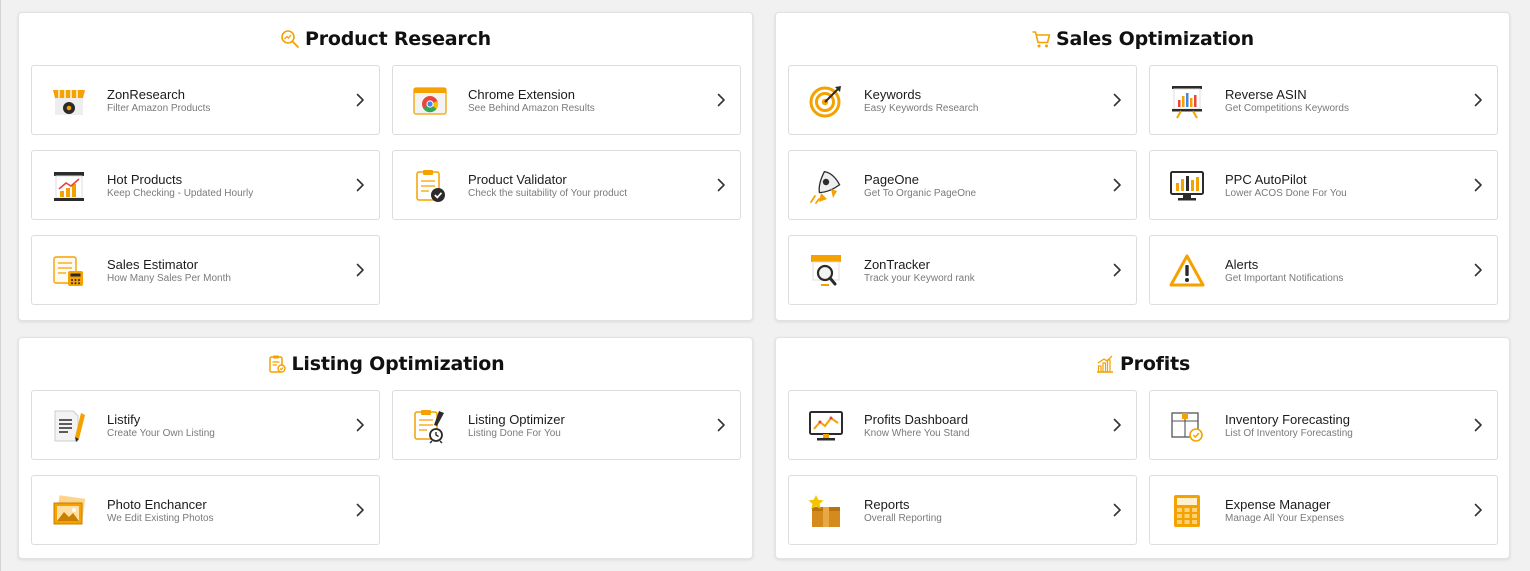 The image size is (1530, 571). What do you see at coordinates (1284, 278) in the screenshot?
I see `card-subtitle: Get Important Notifications` at bounding box center [1284, 278].